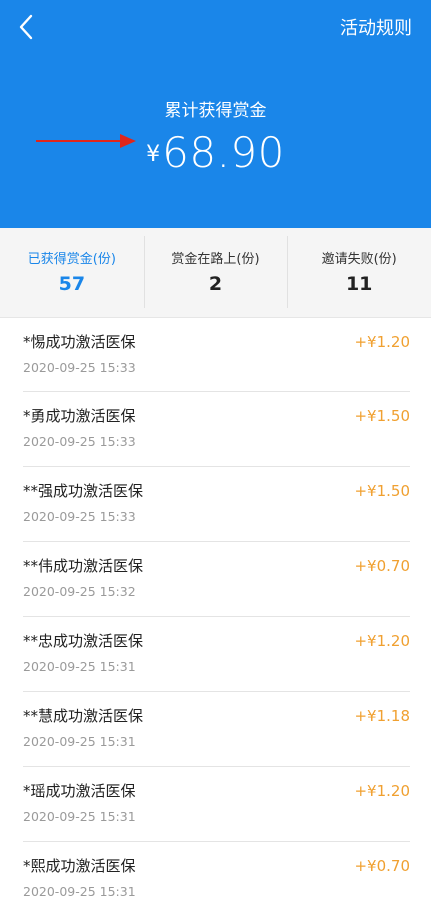 This screenshot has height=916, width=431. What do you see at coordinates (359, 272) in the screenshot?
I see `stat-failed: 邀请失败(份) 11` at bounding box center [359, 272].